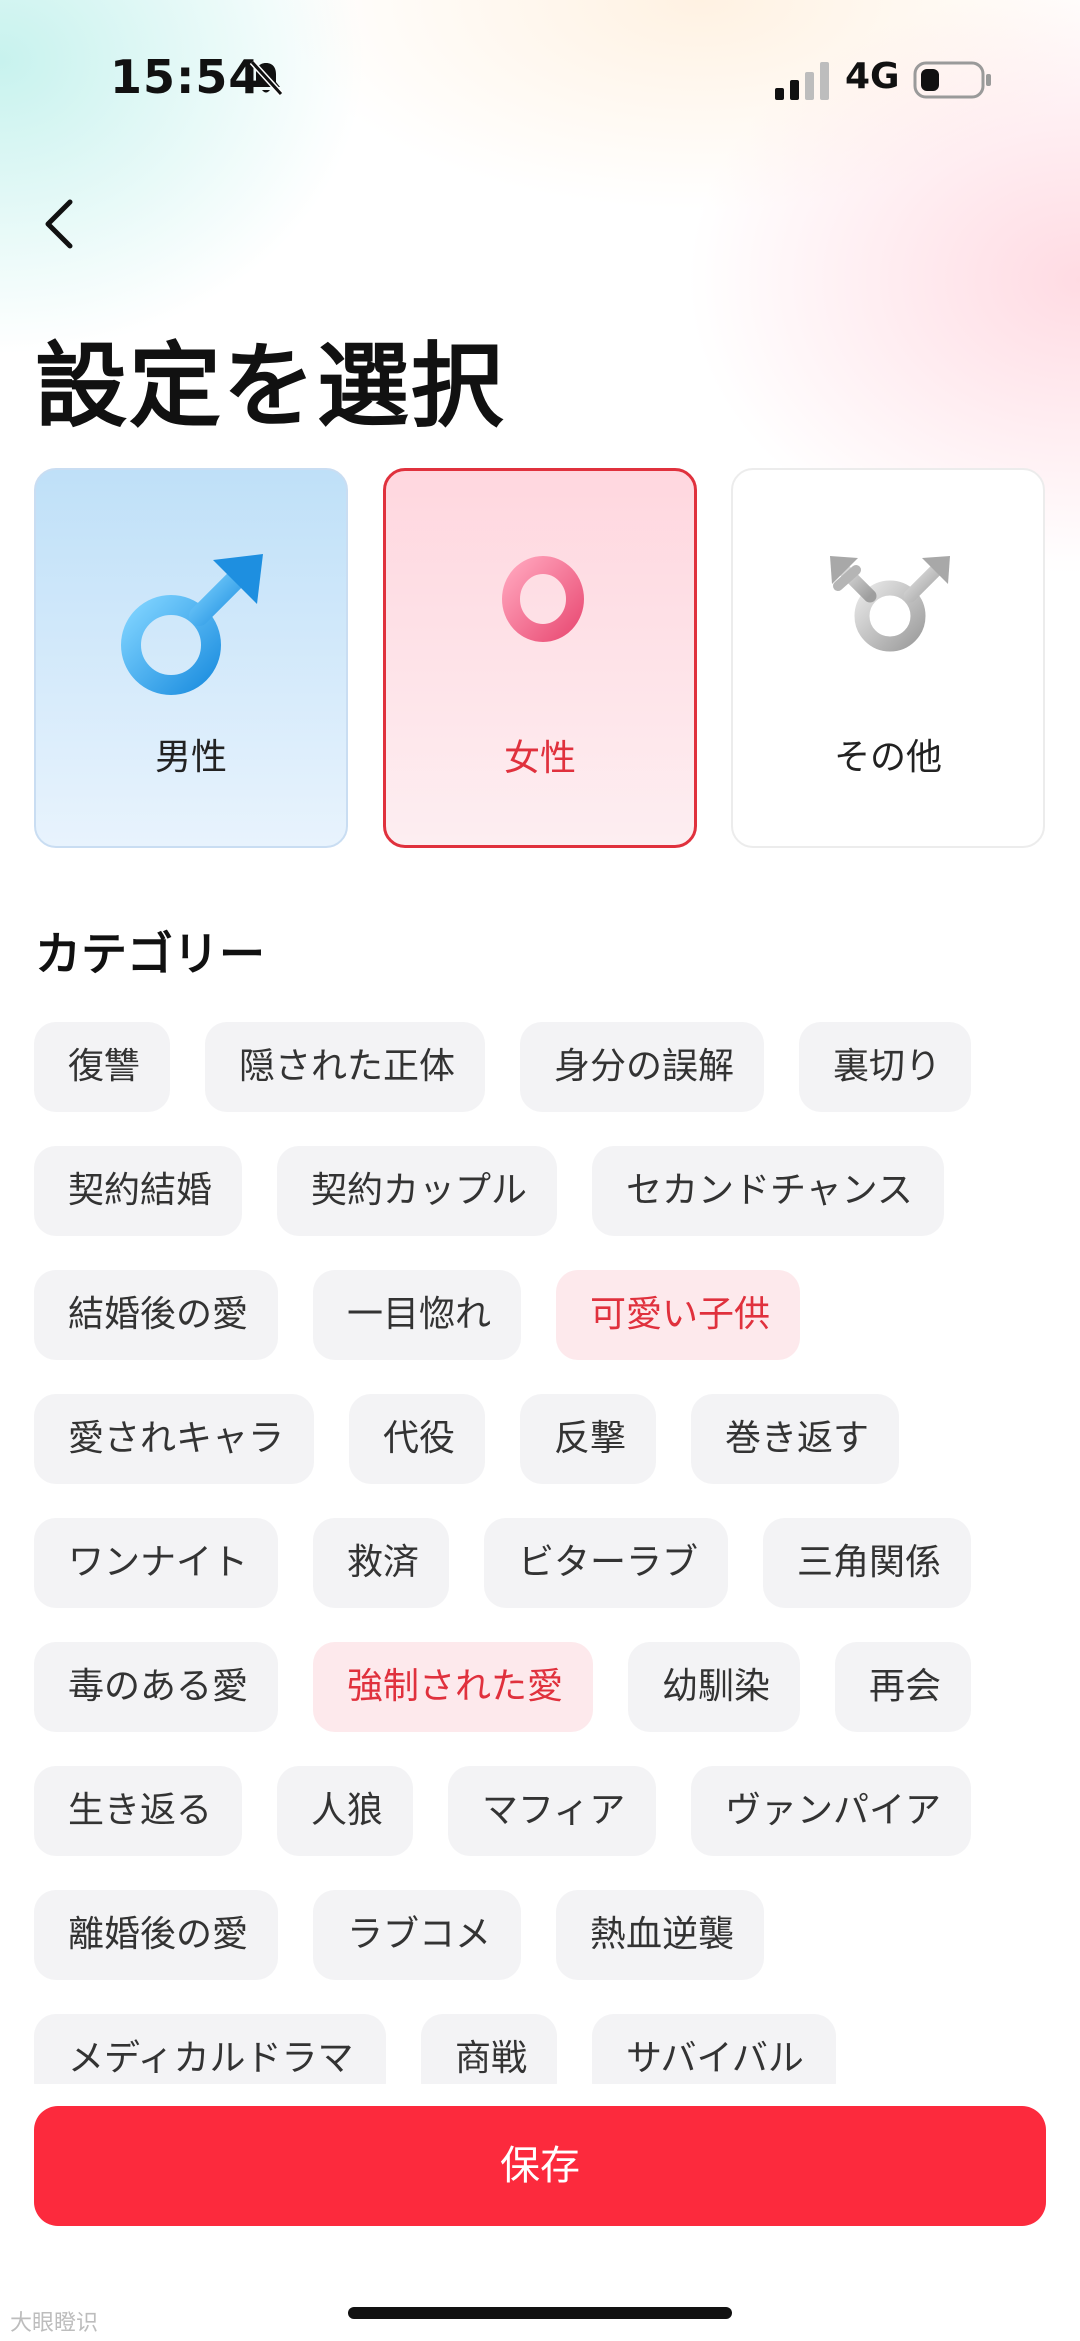  Describe the element at coordinates (489, 2049) in the screenshot. I see `category-tag: 商戦` at that location.